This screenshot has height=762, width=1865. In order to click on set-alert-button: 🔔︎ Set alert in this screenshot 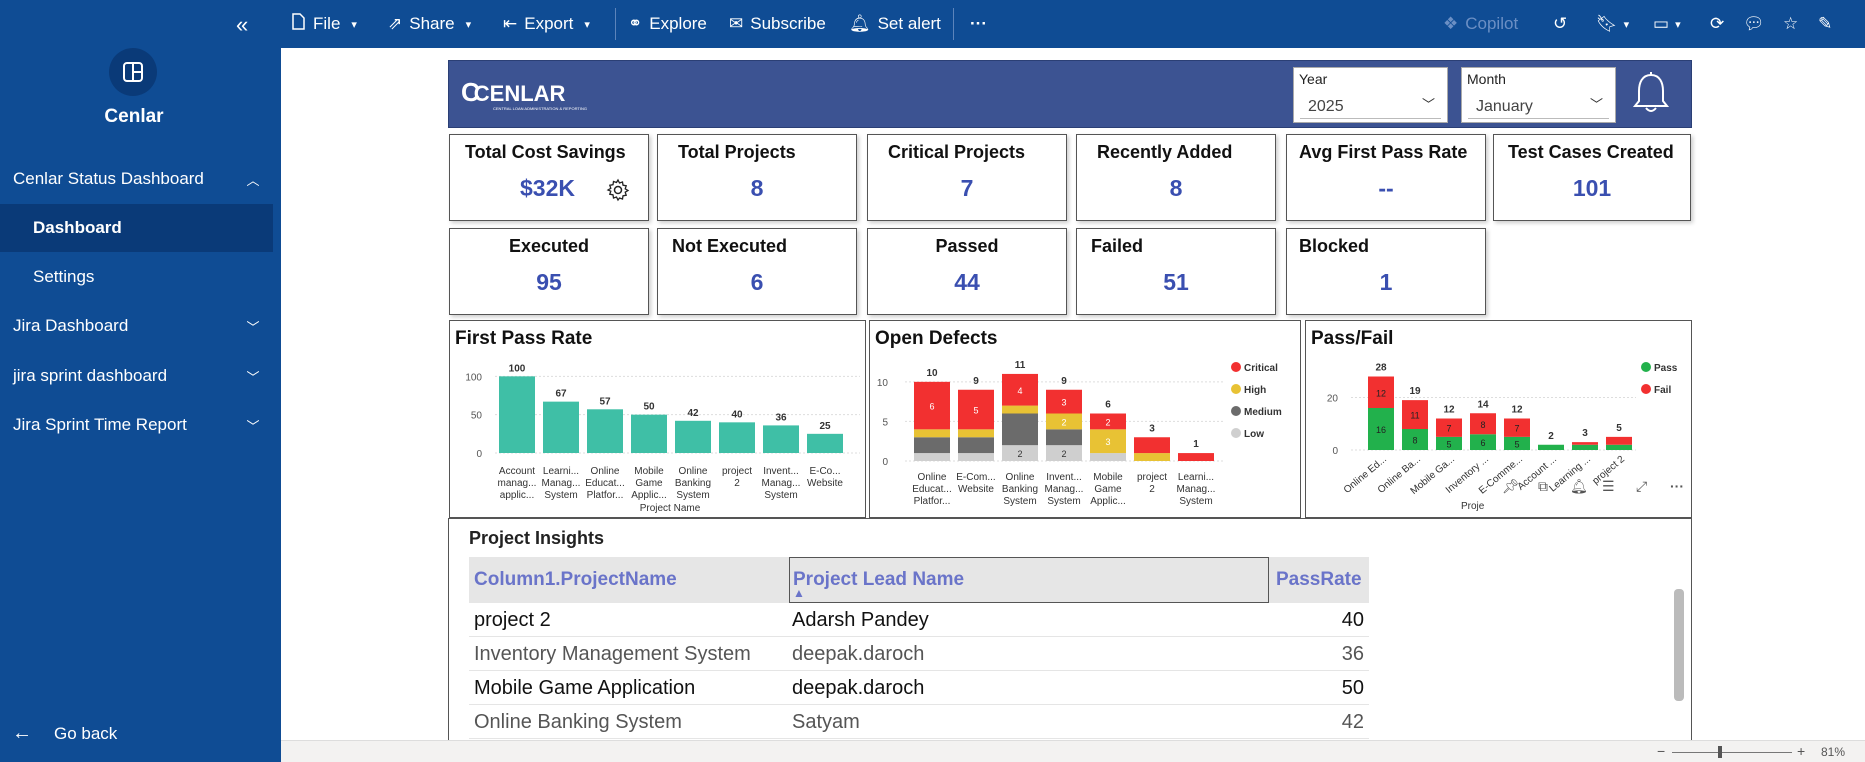, I will do `click(895, 24)`.